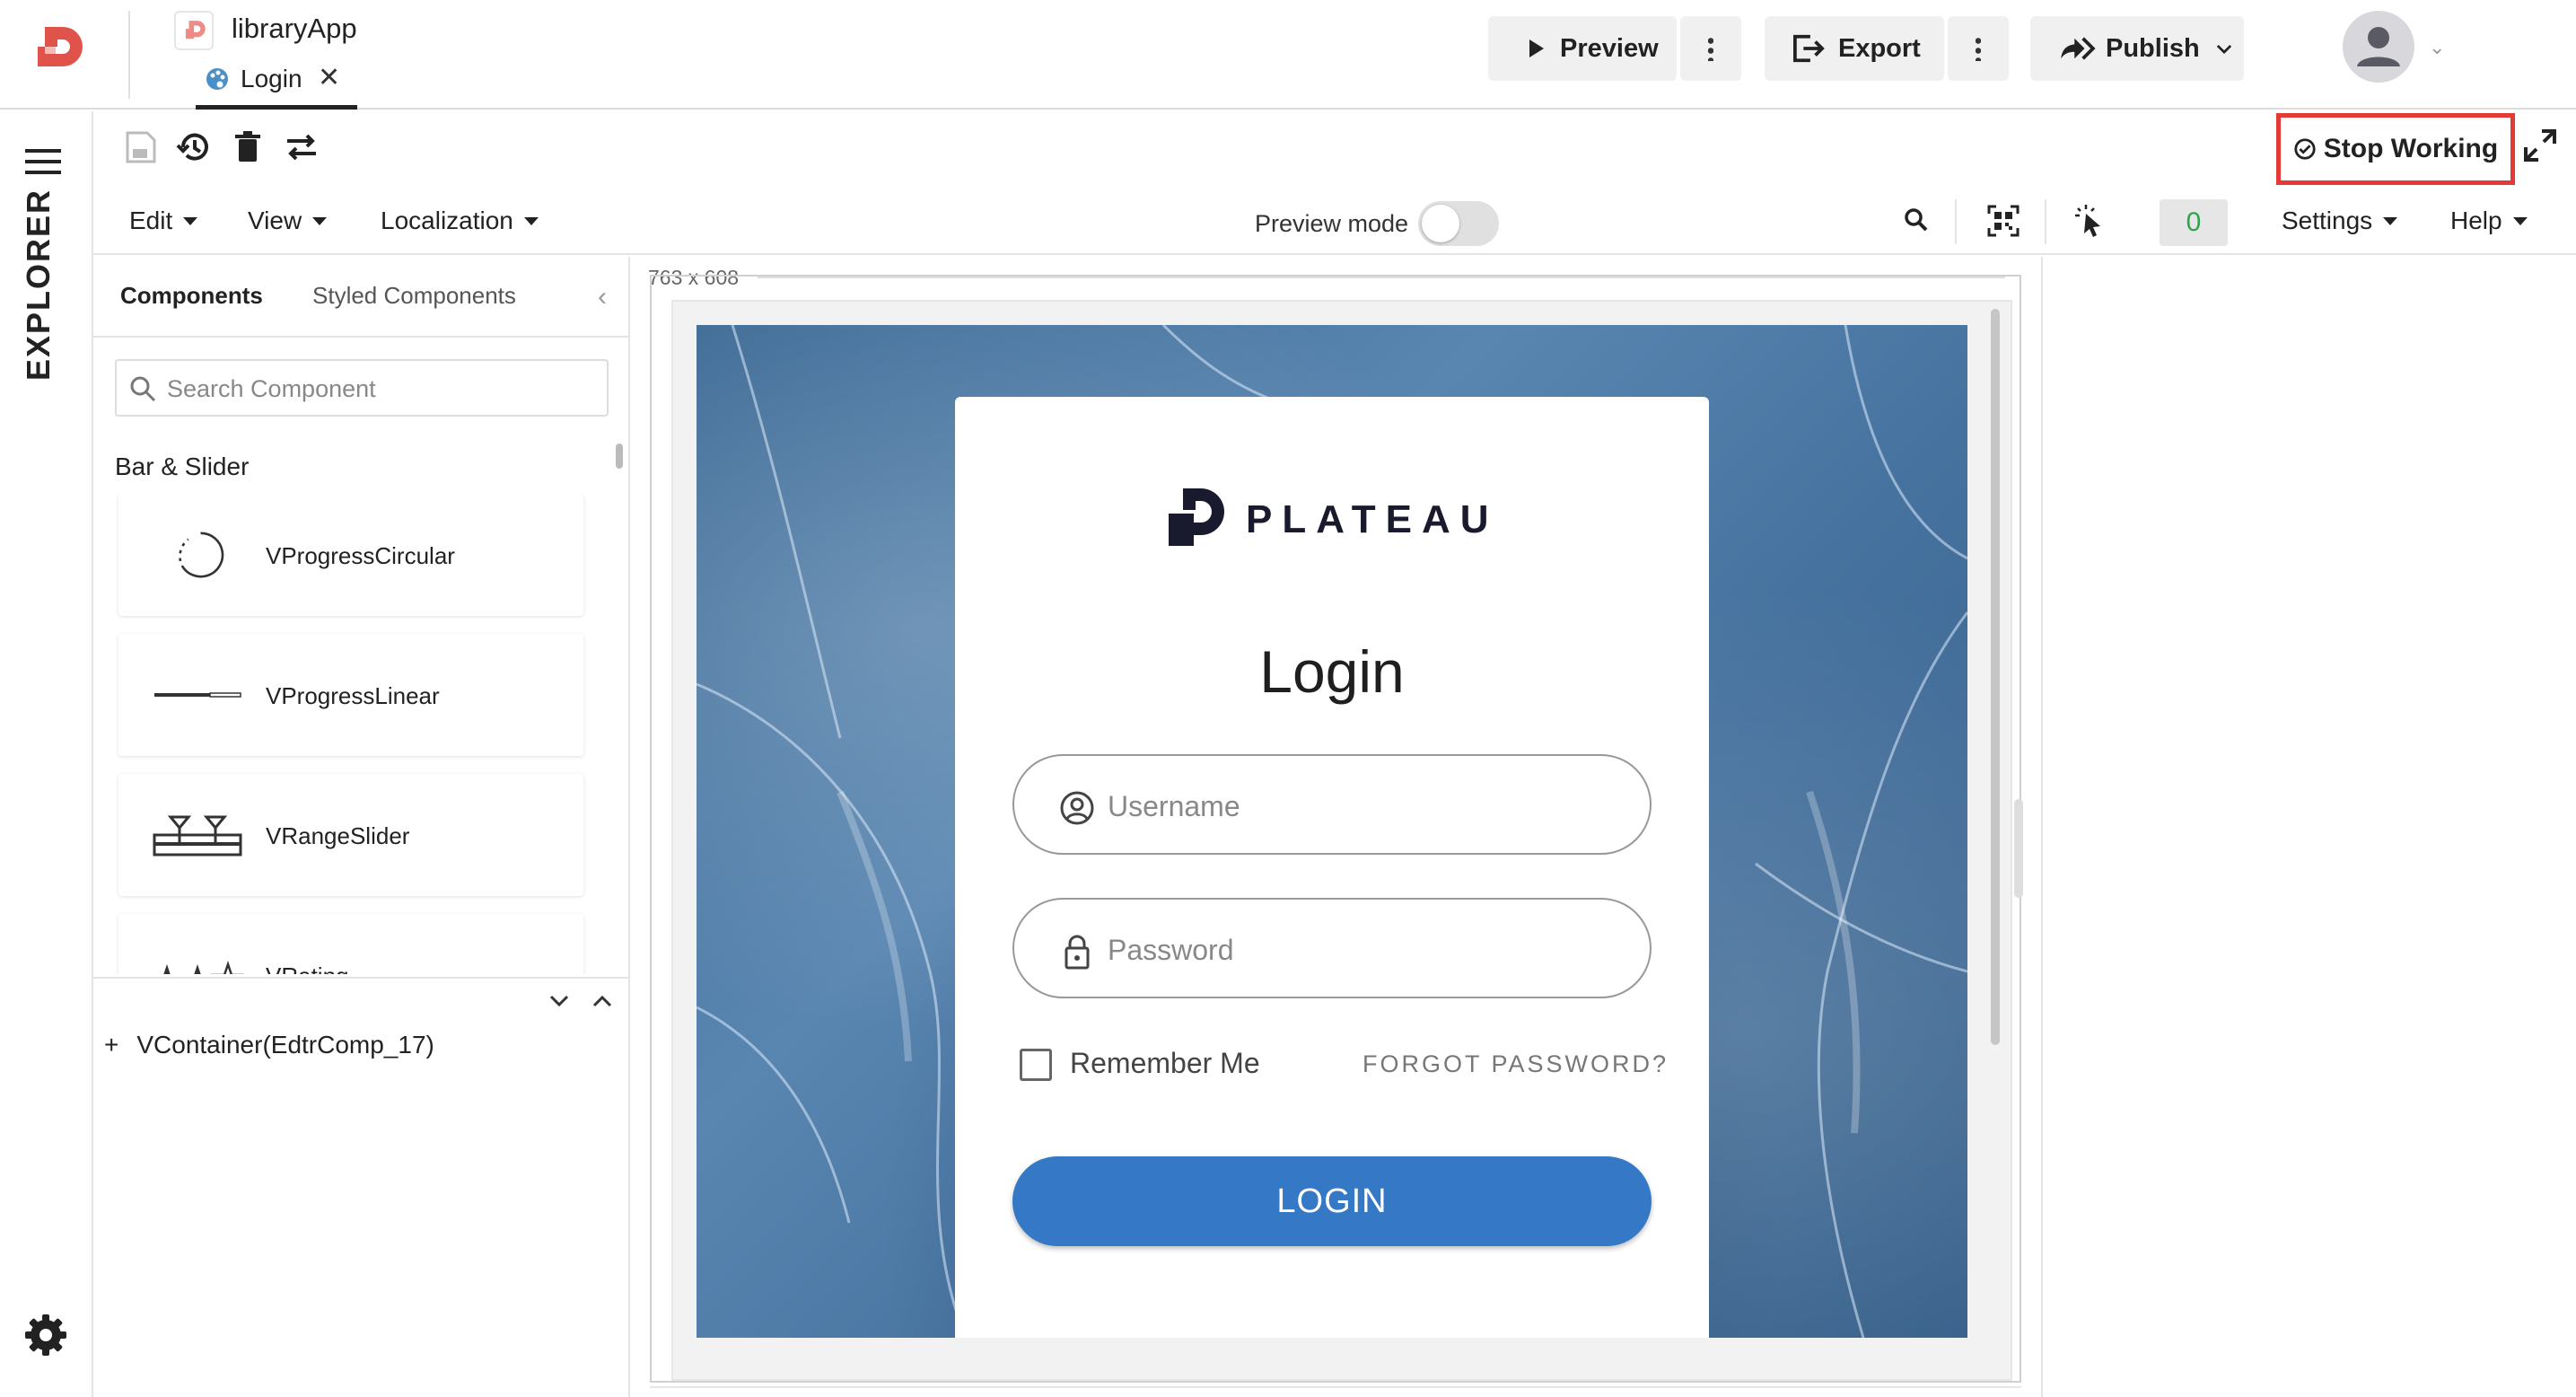 The height and width of the screenshot is (1397, 2576). I want to click on component-card-progress-circular: VProgressCircular, so click(350, 555).